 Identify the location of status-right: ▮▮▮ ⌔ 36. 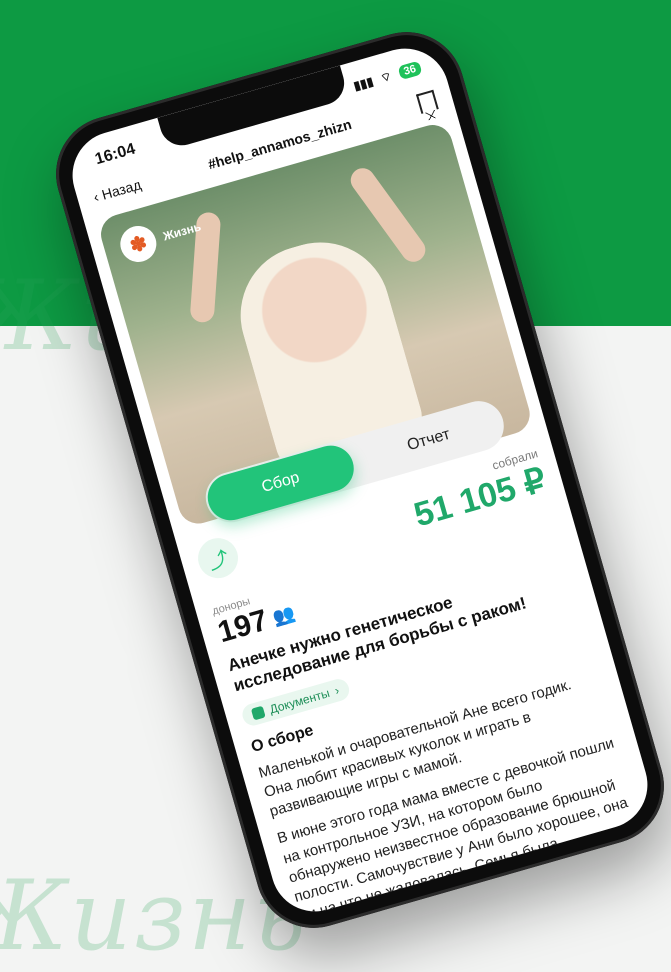
(387, 77).